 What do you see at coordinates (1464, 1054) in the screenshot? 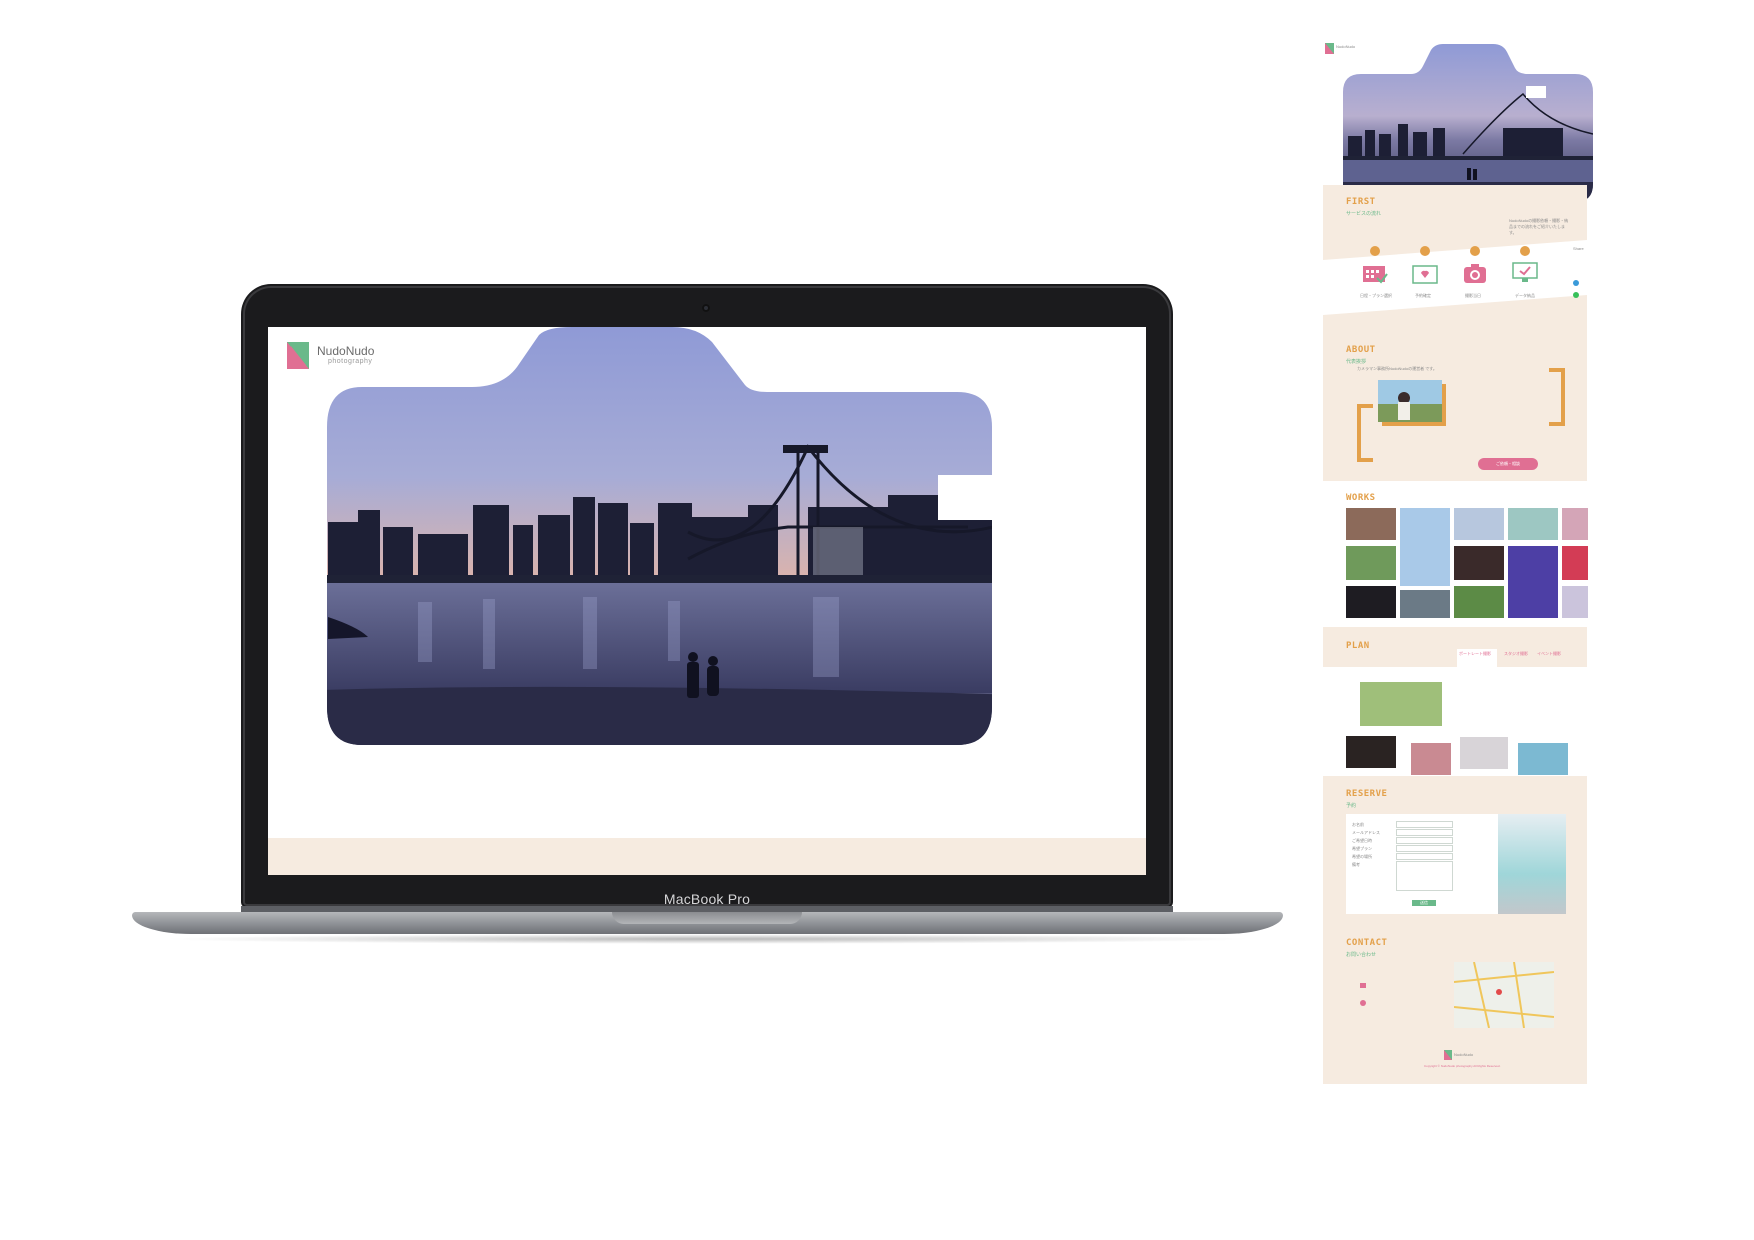
I see `footer-brand: NudoNudo` at bounding box center [1464, 1054].